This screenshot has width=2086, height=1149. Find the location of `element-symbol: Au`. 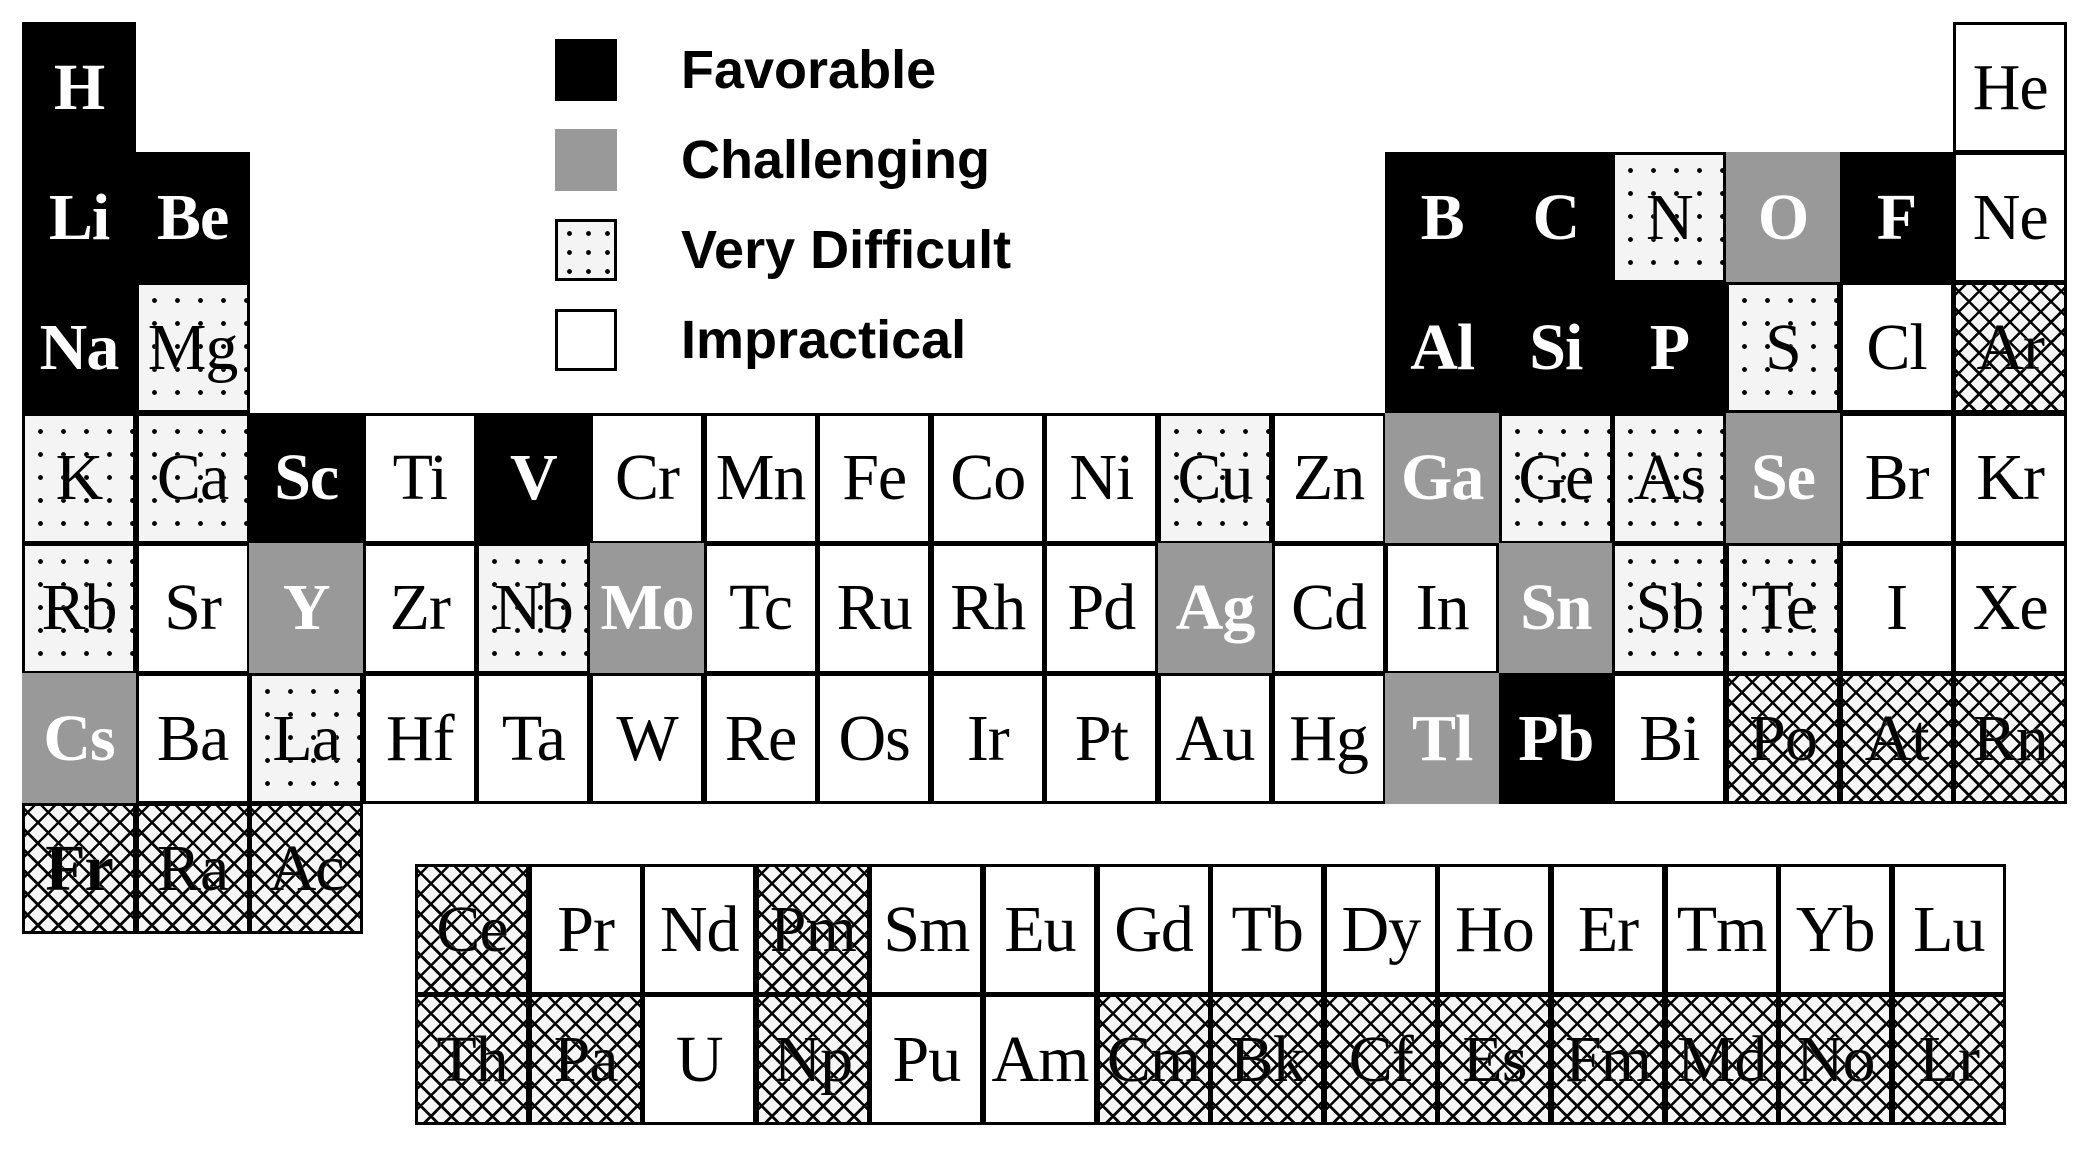

element-symbol: Au is located at coordinates (1215, 738).